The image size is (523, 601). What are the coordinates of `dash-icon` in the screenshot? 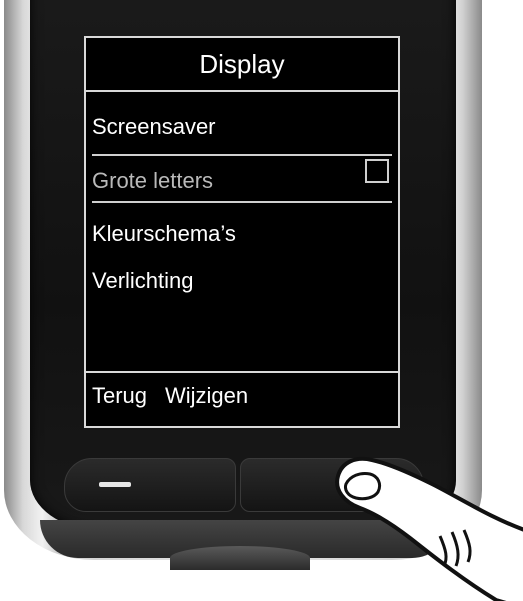 It's located at (115, 484).